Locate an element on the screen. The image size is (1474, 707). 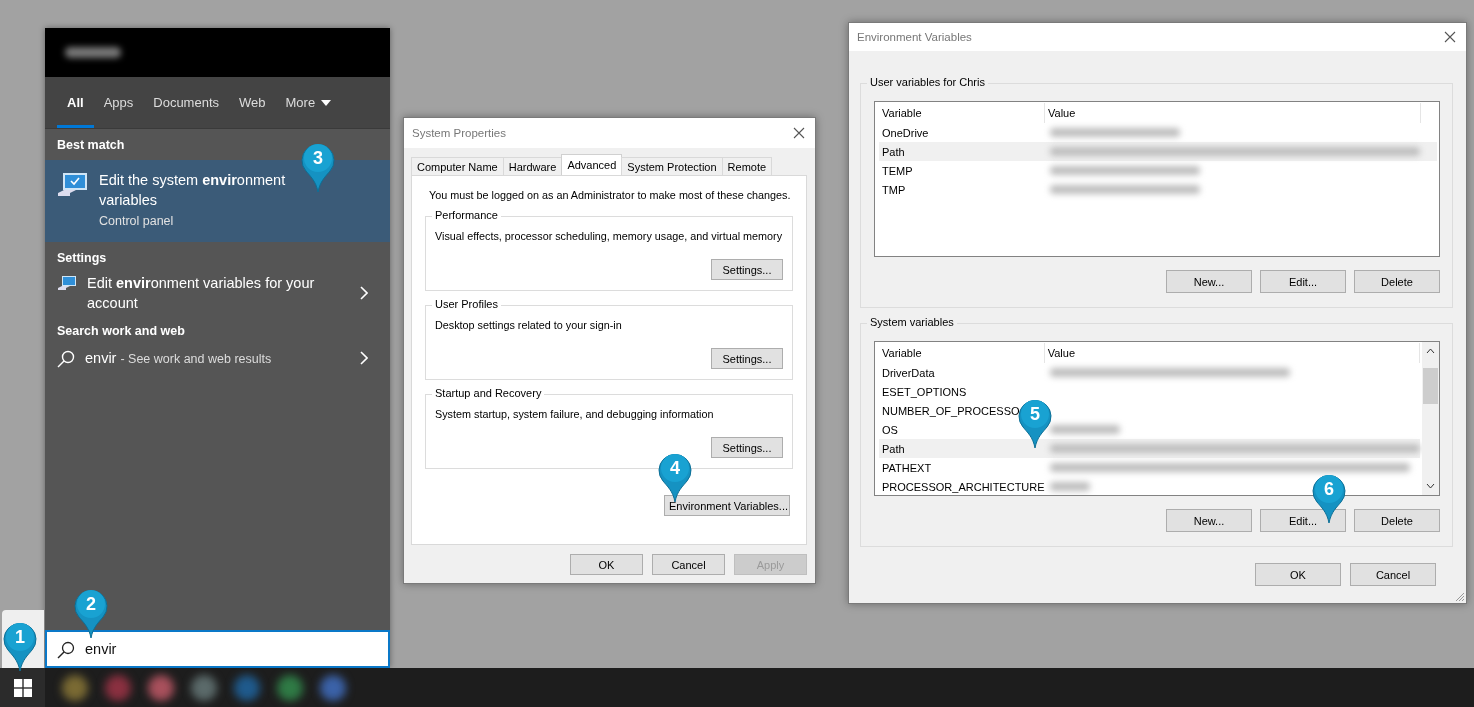
start-icon is located at coordinates (22, 687).